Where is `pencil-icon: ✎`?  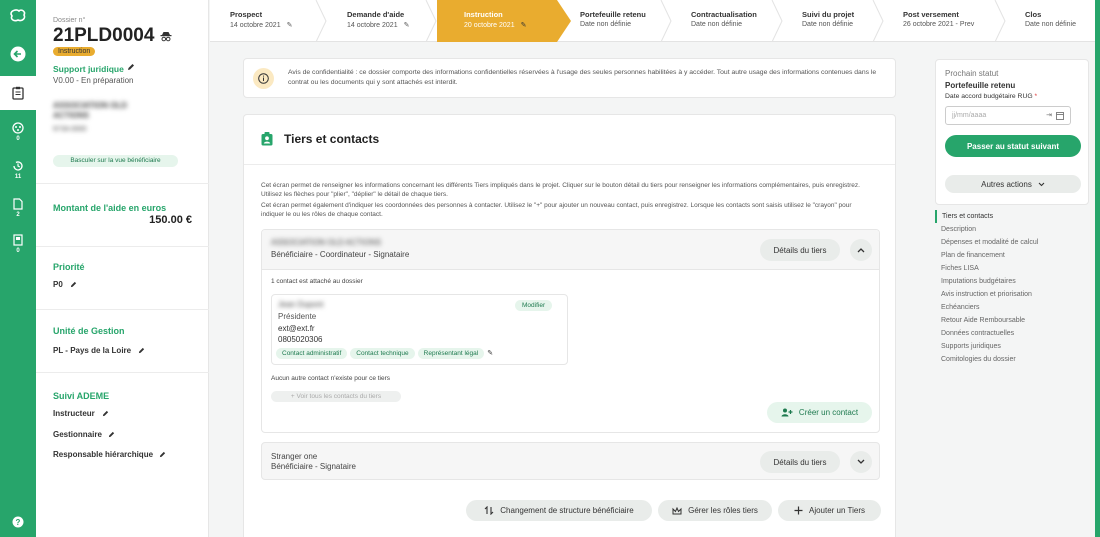 pencil-icon: ✎ is located at coordinates (490, 353).